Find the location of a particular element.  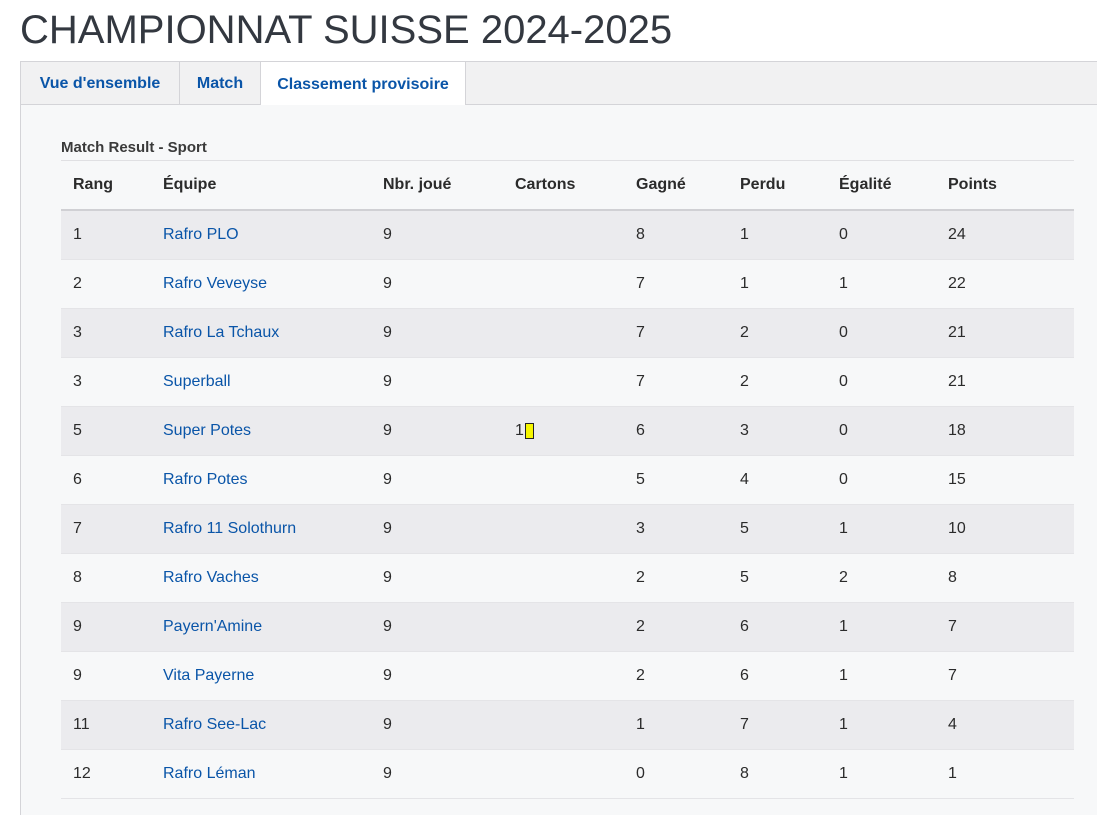

team-link: Vita Payerne is located at coordinates (208, 675).